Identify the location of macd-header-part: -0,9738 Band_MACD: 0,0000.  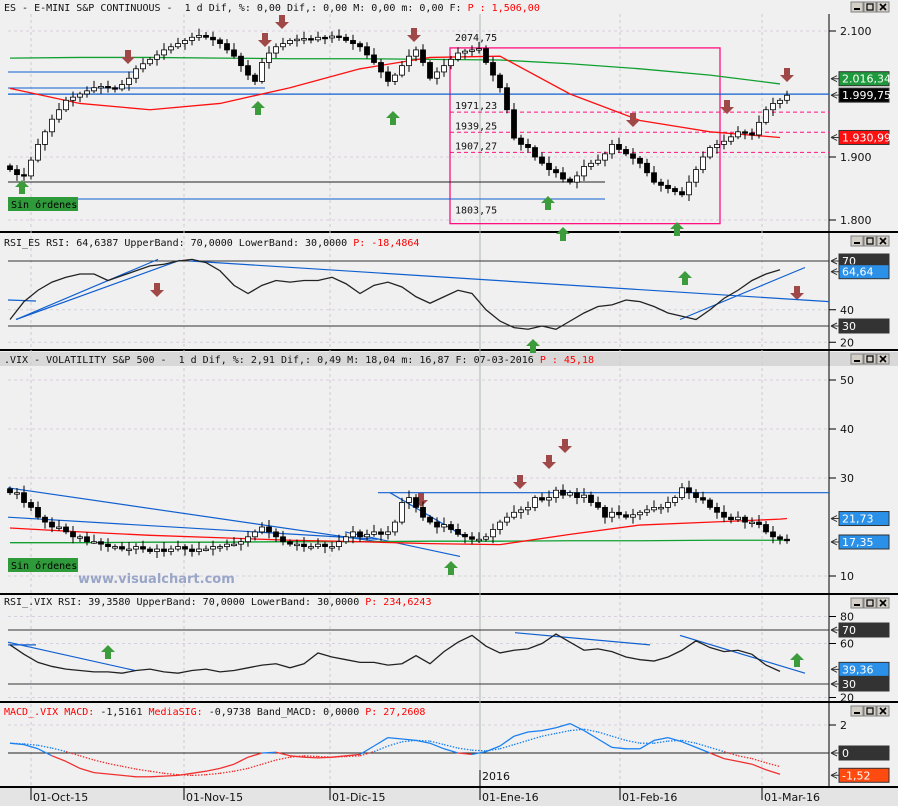
(284, 712).